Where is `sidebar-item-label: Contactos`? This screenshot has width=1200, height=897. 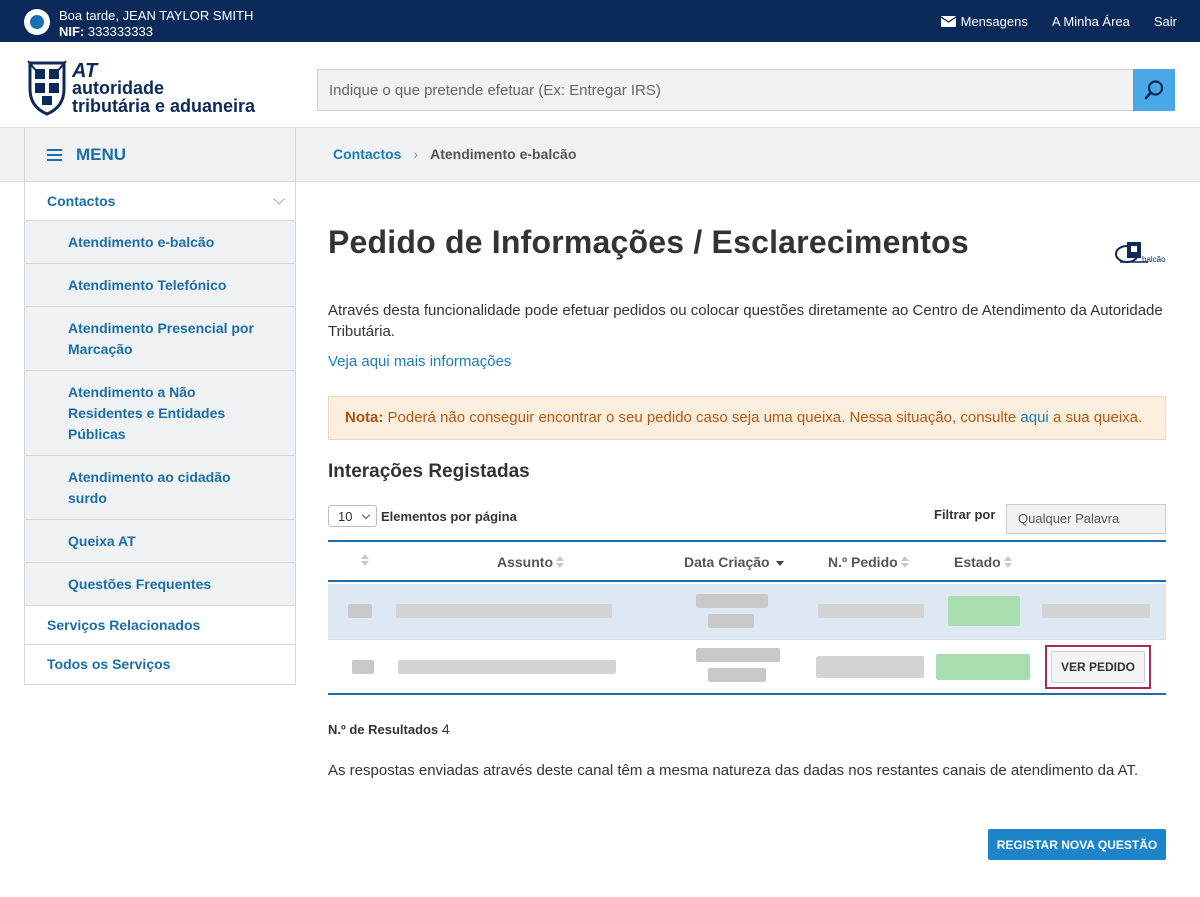 sidebar-item-label: Contactos is located at coordinates (81, 201).